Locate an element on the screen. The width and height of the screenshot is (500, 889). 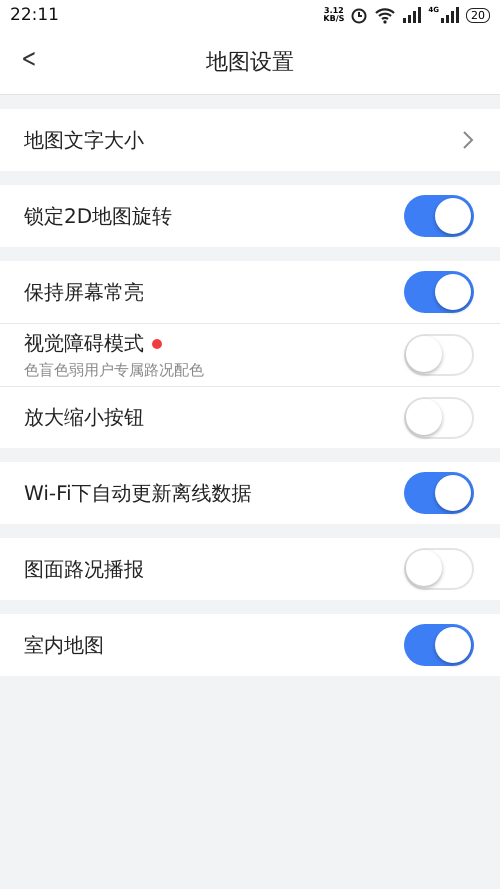
setting-label: 地图文字大小 is located at coordinates (84, 140).